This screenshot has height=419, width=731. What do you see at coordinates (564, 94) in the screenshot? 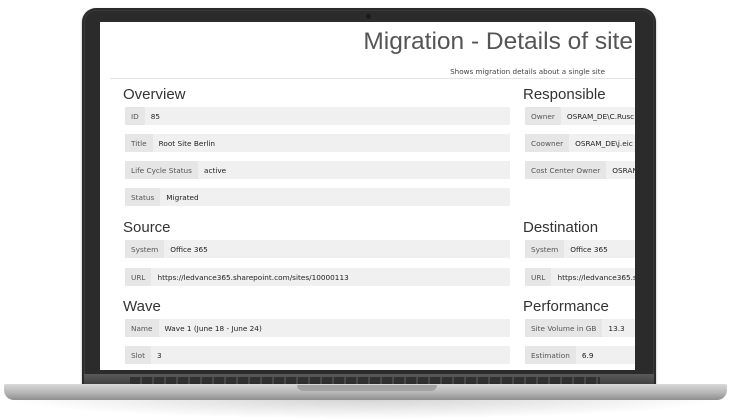
I see `responsible-heading: Responsible` at bounding box center [564, 94].